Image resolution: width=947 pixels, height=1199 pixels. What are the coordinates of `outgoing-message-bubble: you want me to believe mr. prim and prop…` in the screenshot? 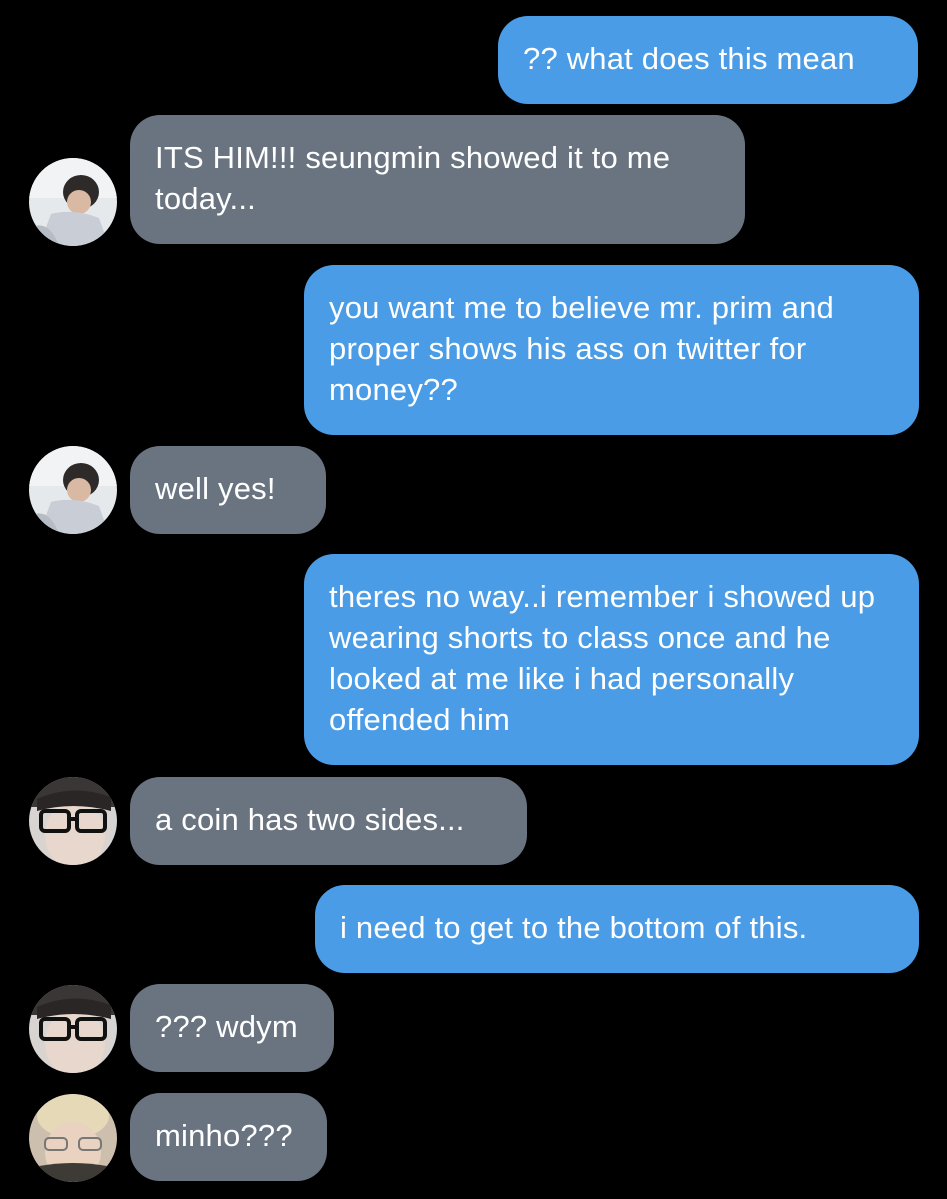 It's located at (611, 350).